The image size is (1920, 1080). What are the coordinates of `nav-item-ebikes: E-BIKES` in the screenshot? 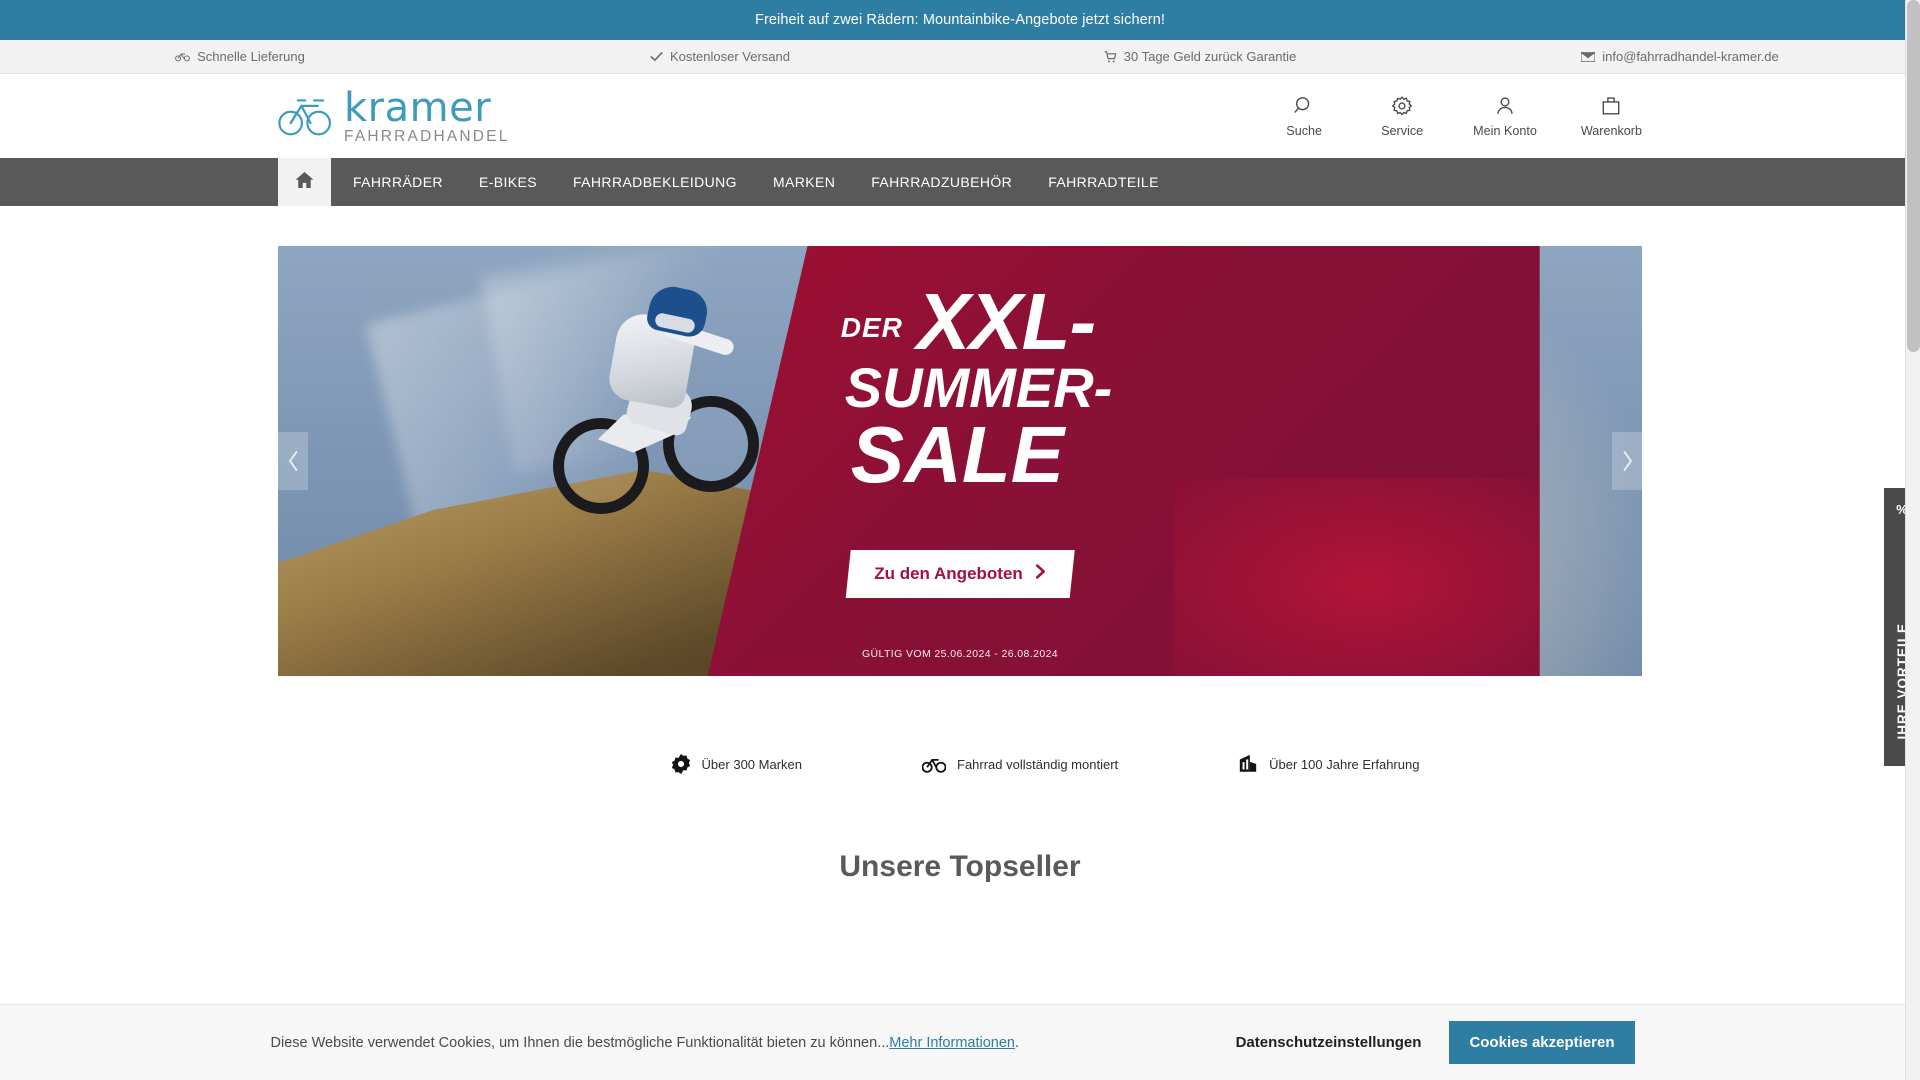 It's located at (508, 182).